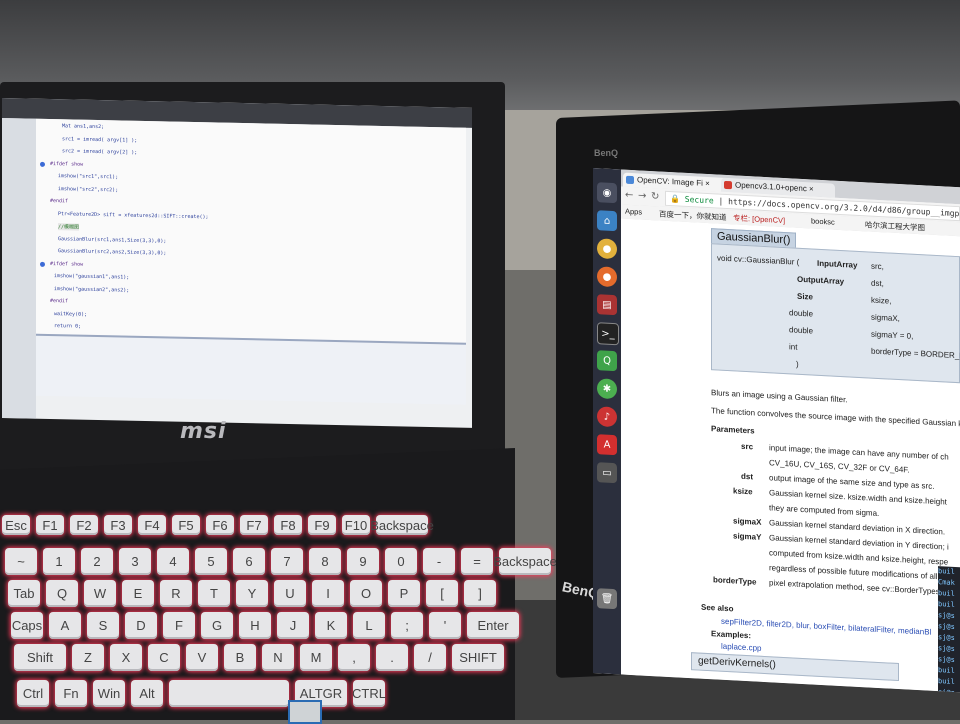  Describe the element at coordinates (439, 561) in the screenshot. I see `key: -` at that location.